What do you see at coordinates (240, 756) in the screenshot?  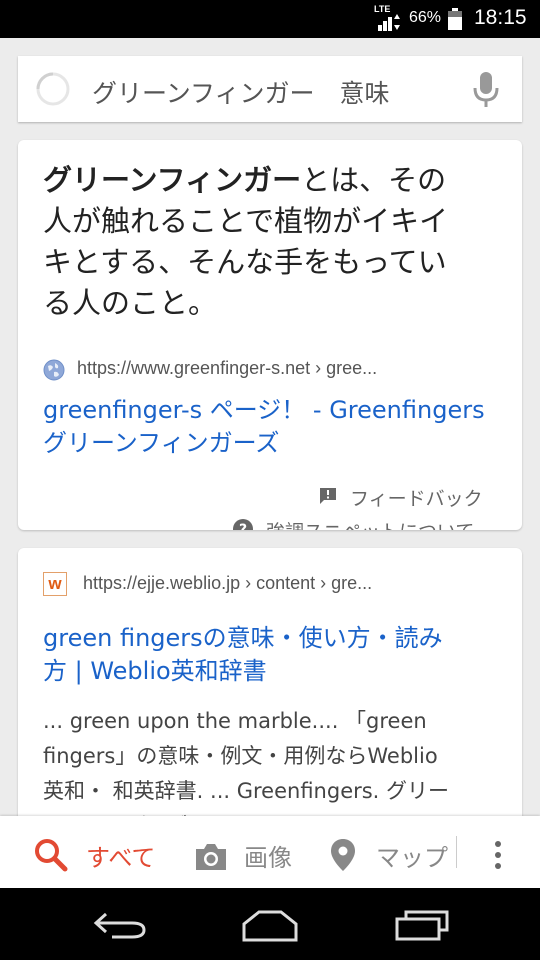 I see `result-desc-line2: fingers」の意味・例文・用例ならWeblio` at bounding box center [240, 756].